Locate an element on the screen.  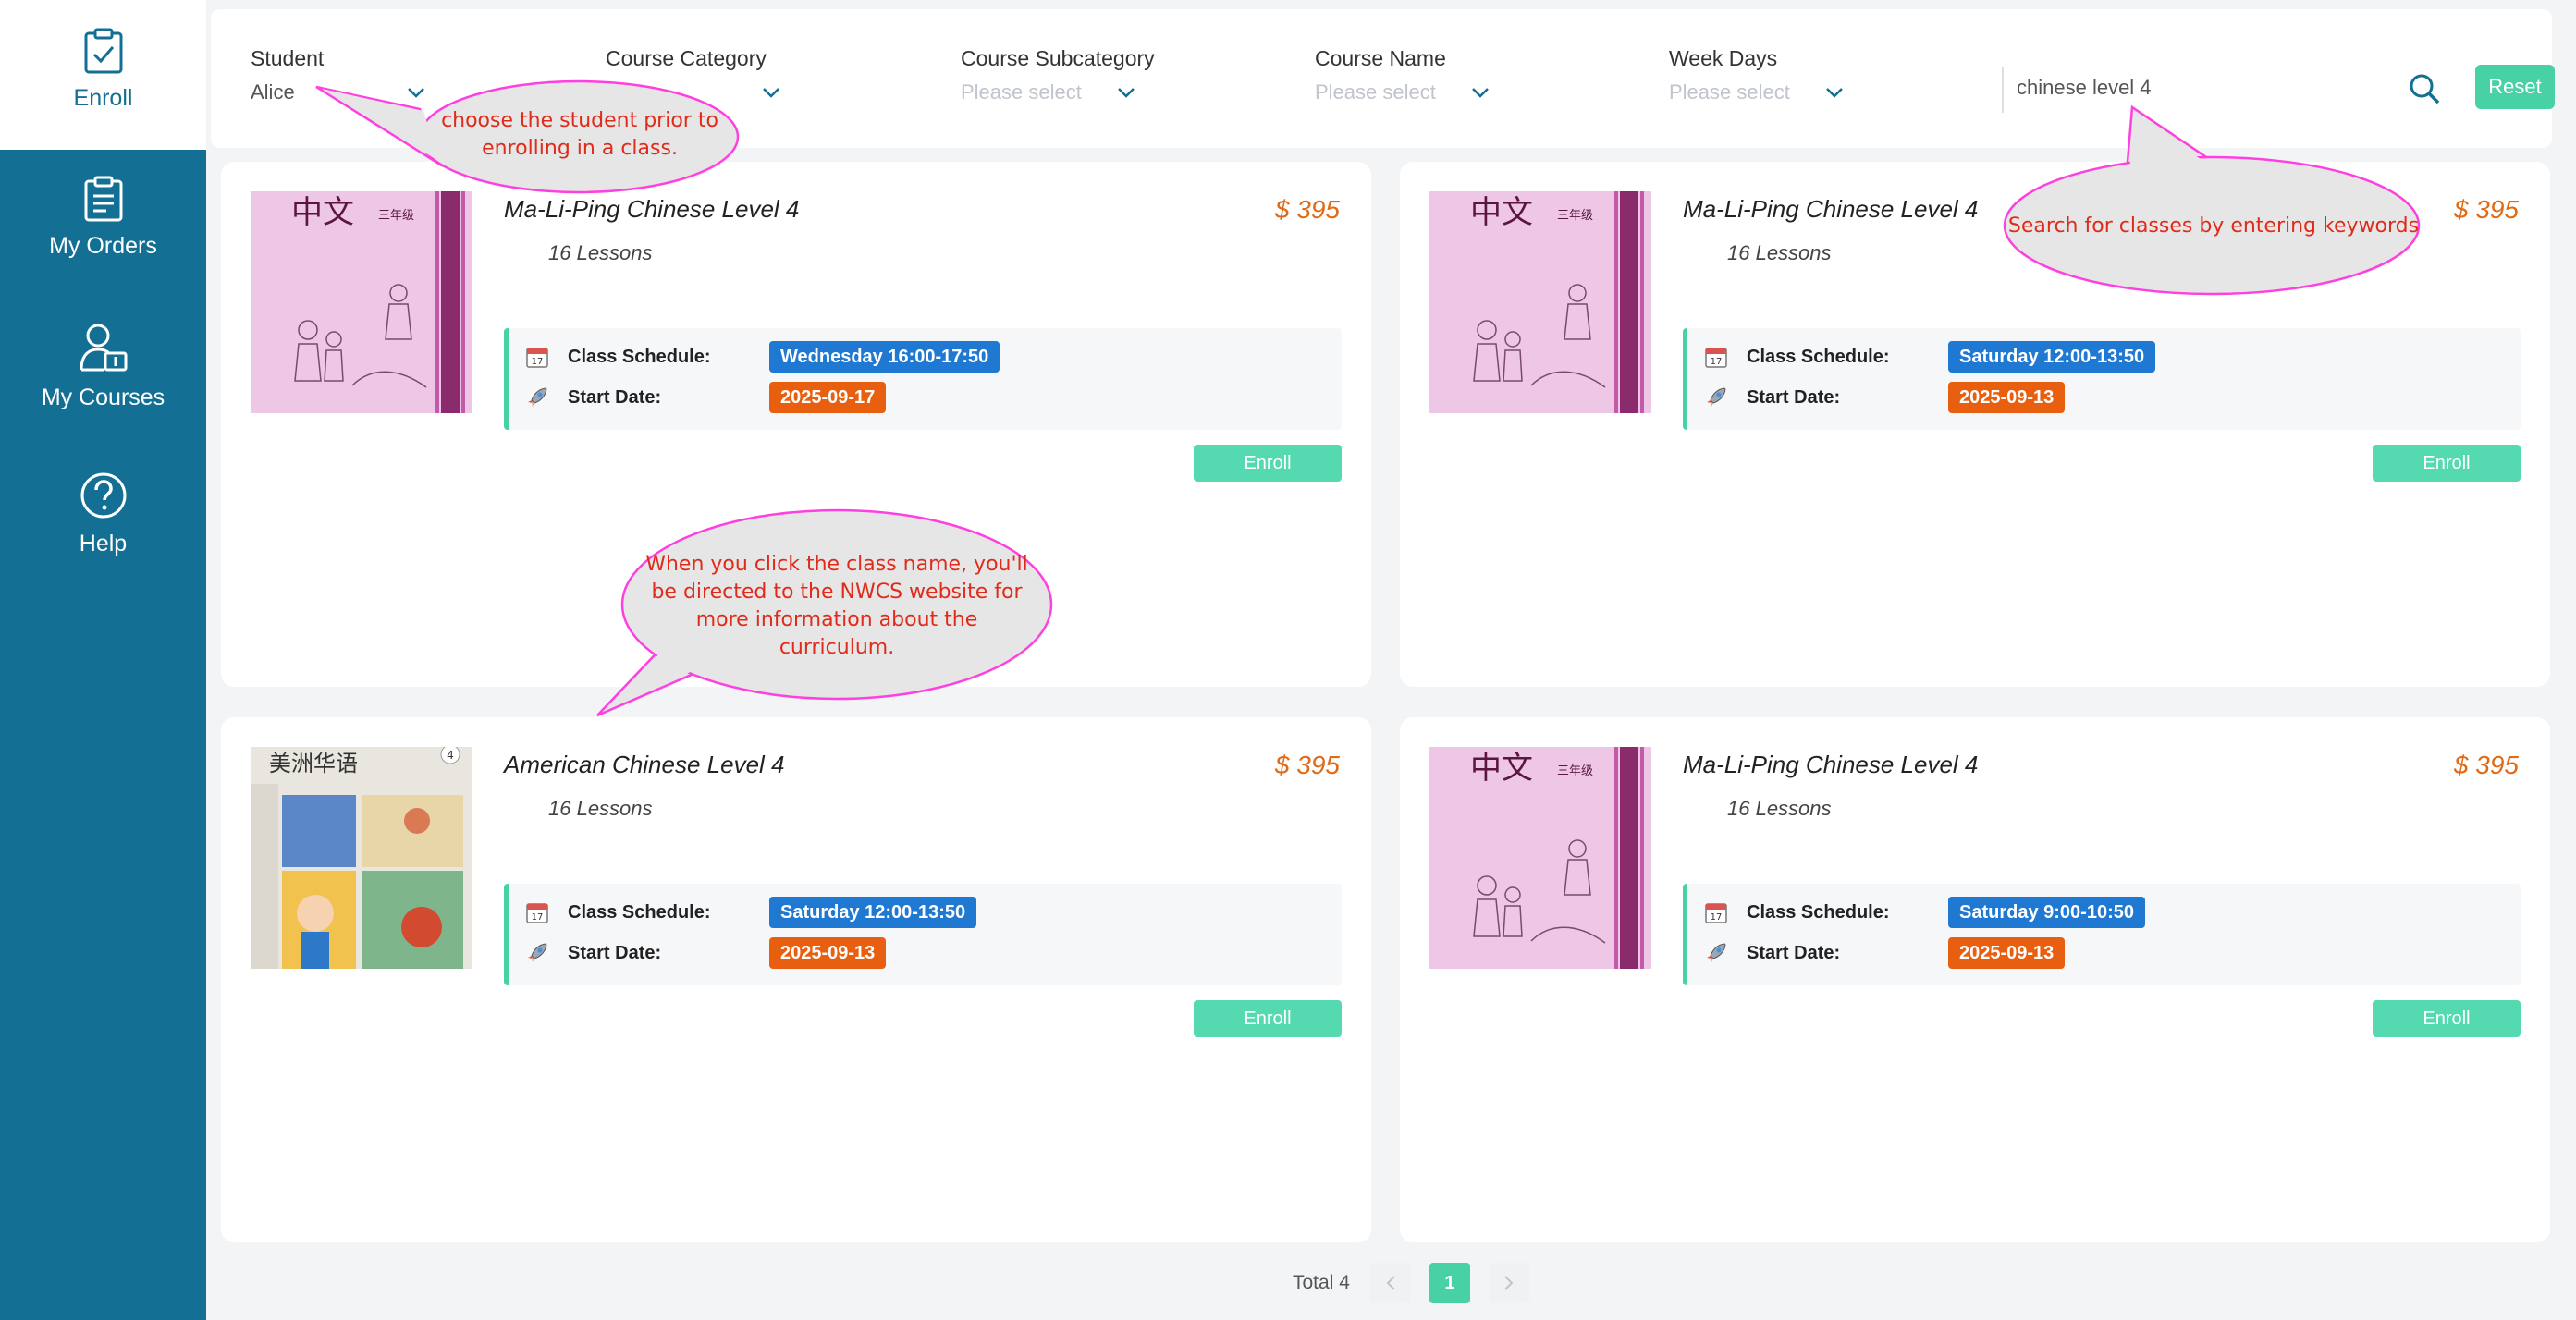
course-name-link: American Chinese Level 4 is located at coordinates (644, 765).